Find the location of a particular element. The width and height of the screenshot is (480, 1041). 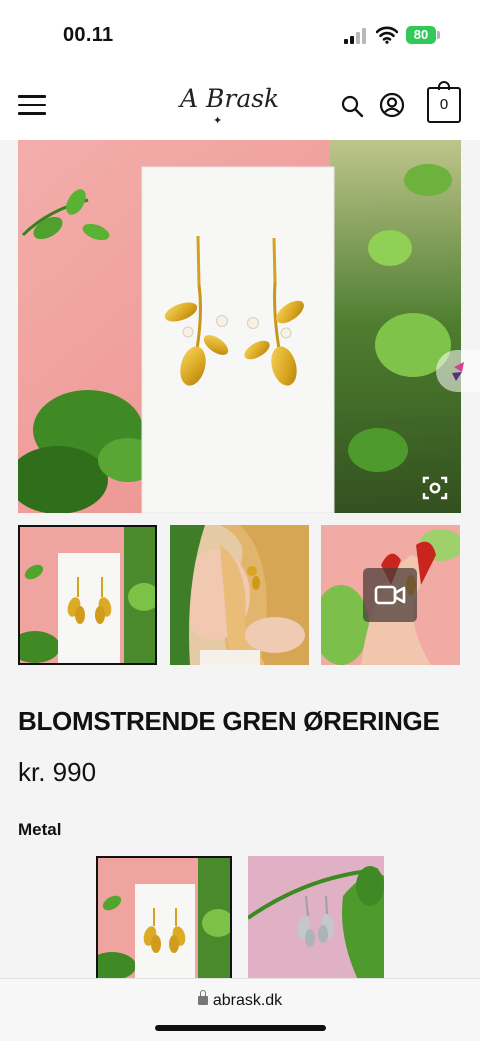

cart-count: 0 is located at coordinates (444, 104).